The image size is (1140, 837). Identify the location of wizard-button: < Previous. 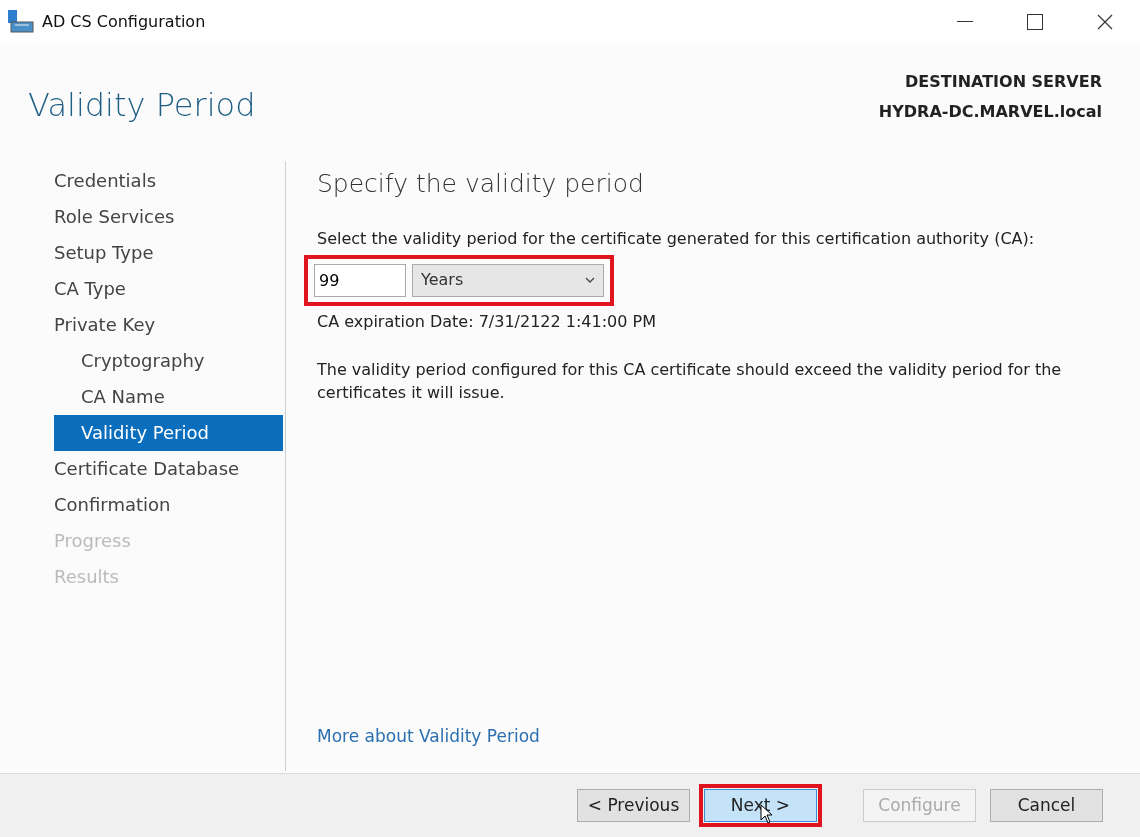
(633, 805).